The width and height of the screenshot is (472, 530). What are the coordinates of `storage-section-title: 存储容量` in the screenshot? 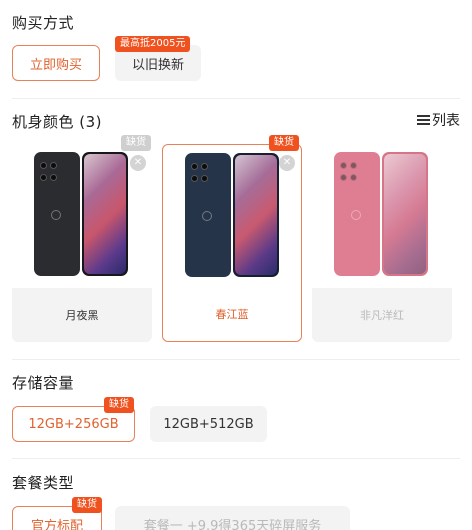 It's located at (43, 383).